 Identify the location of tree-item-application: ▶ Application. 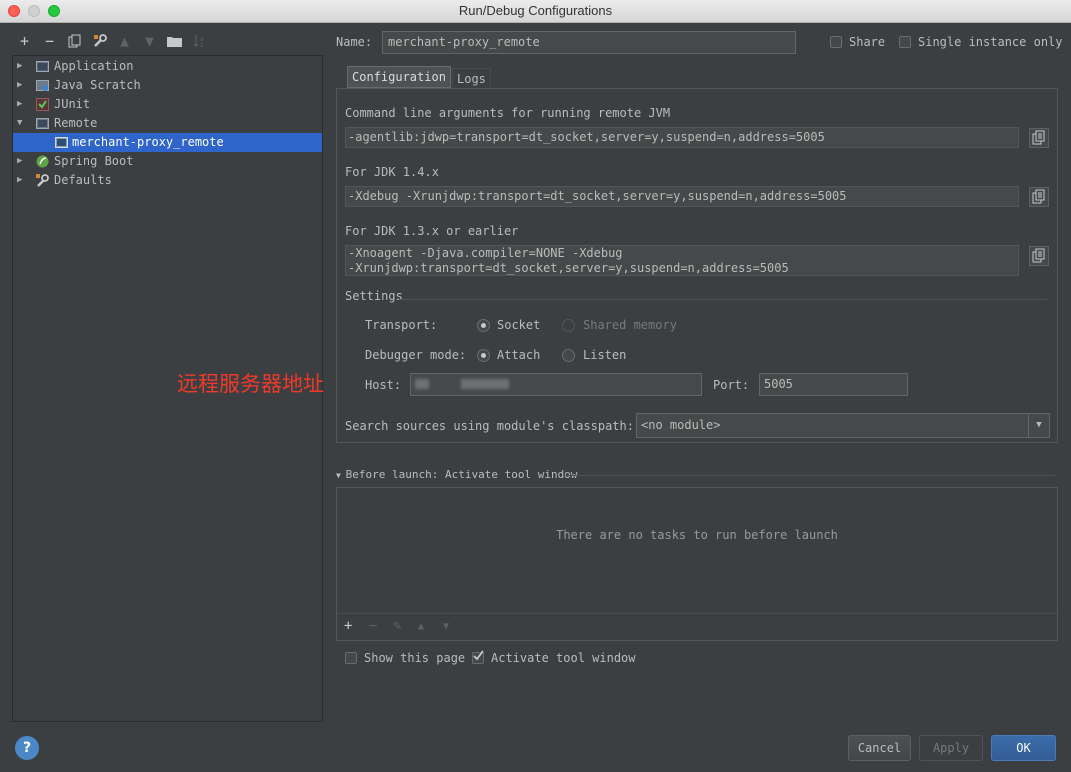
(167, 66).